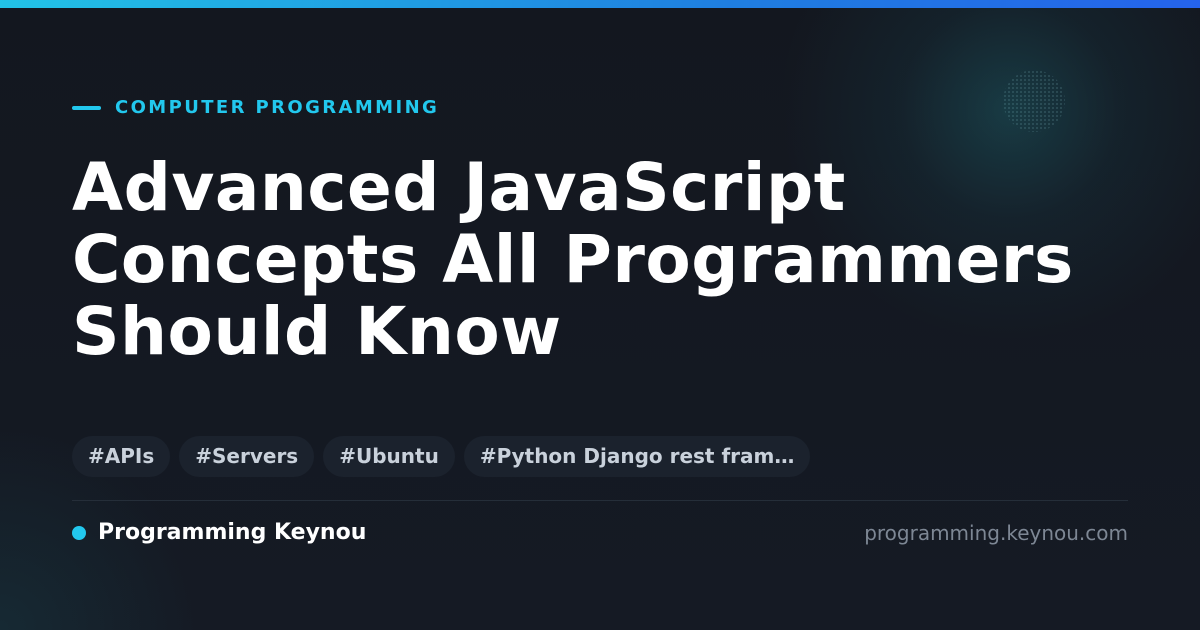 The image size is (1200, 630). I want to click on title-line: Concepts All Programmers, so click(573, 259).